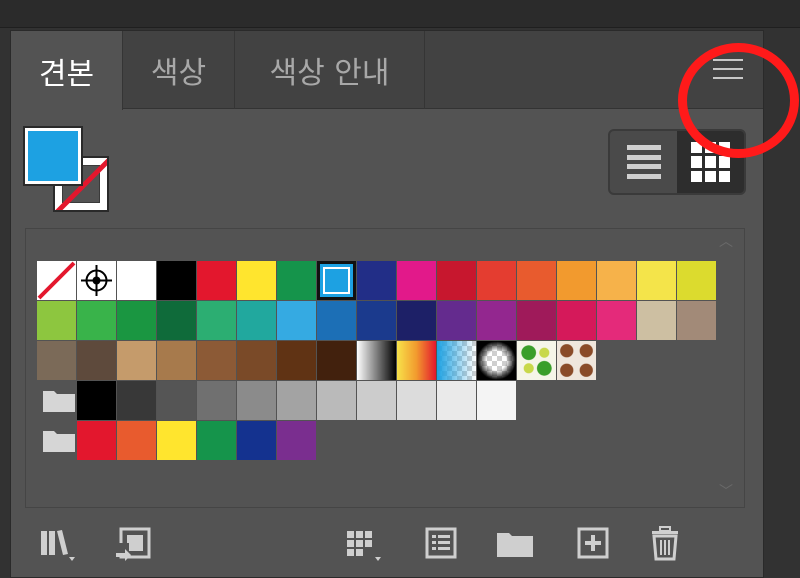  What do you see at coordinates (67, 70) in the screenshot?
I see `tab-swatches: 견본` at bounding box center [67, 70].